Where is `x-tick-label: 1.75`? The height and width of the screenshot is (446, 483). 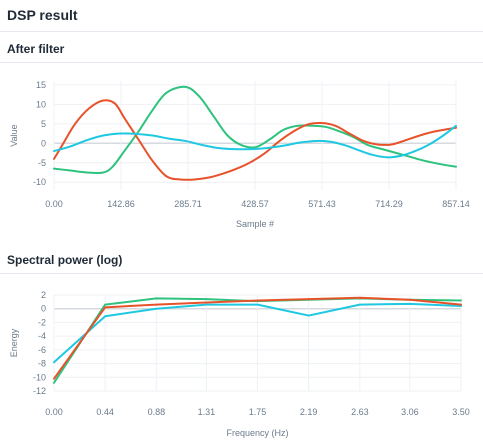
x-tick-label: 1.75 is located at coordinates (258, 412).